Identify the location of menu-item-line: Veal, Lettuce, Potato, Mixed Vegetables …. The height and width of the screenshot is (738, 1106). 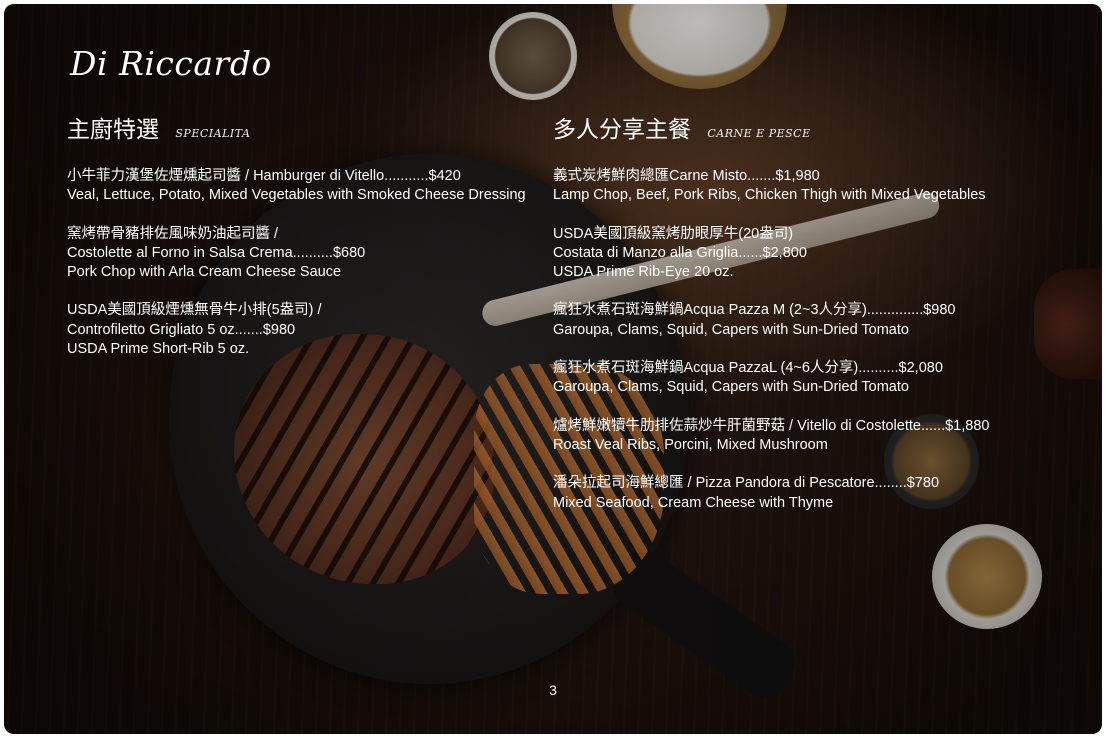
(296, 195).